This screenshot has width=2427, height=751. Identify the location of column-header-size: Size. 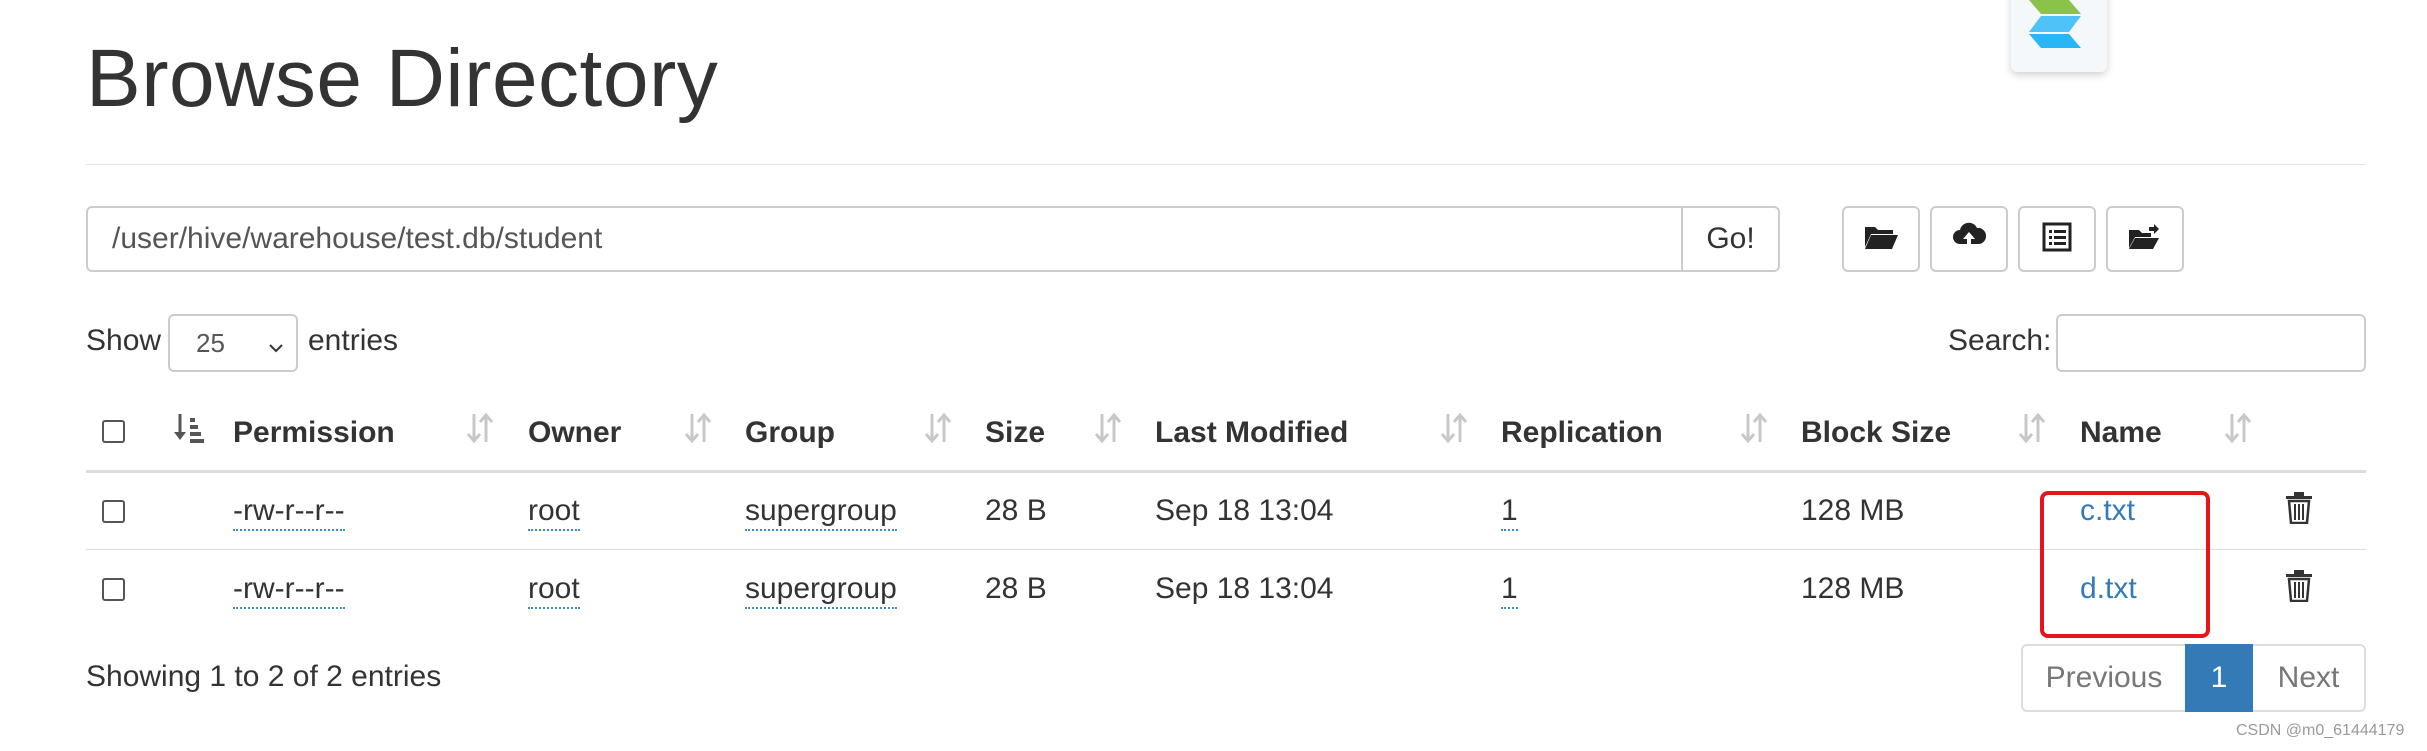
(1015, 433).